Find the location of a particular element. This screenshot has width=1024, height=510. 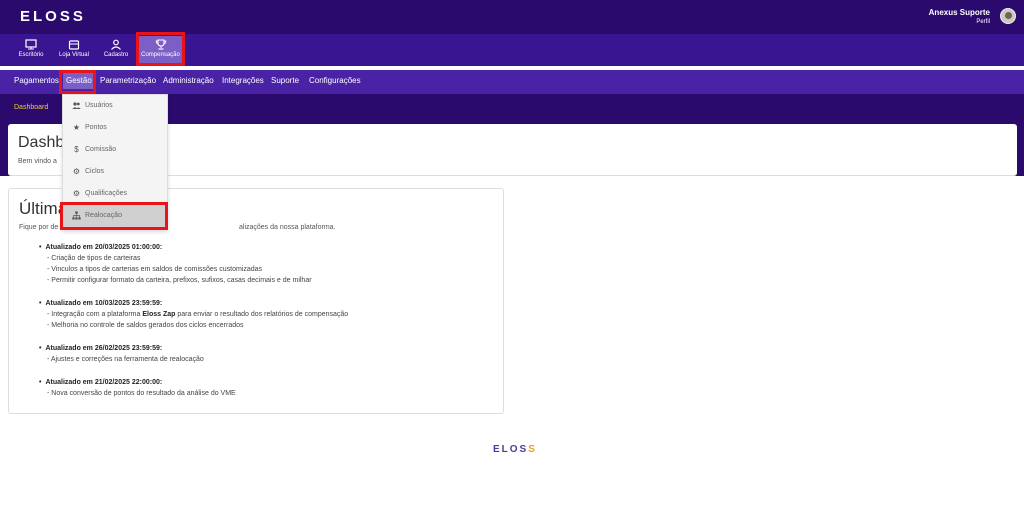

menu-pagamentos: Pagamentos is located at coordinates (36, 80).